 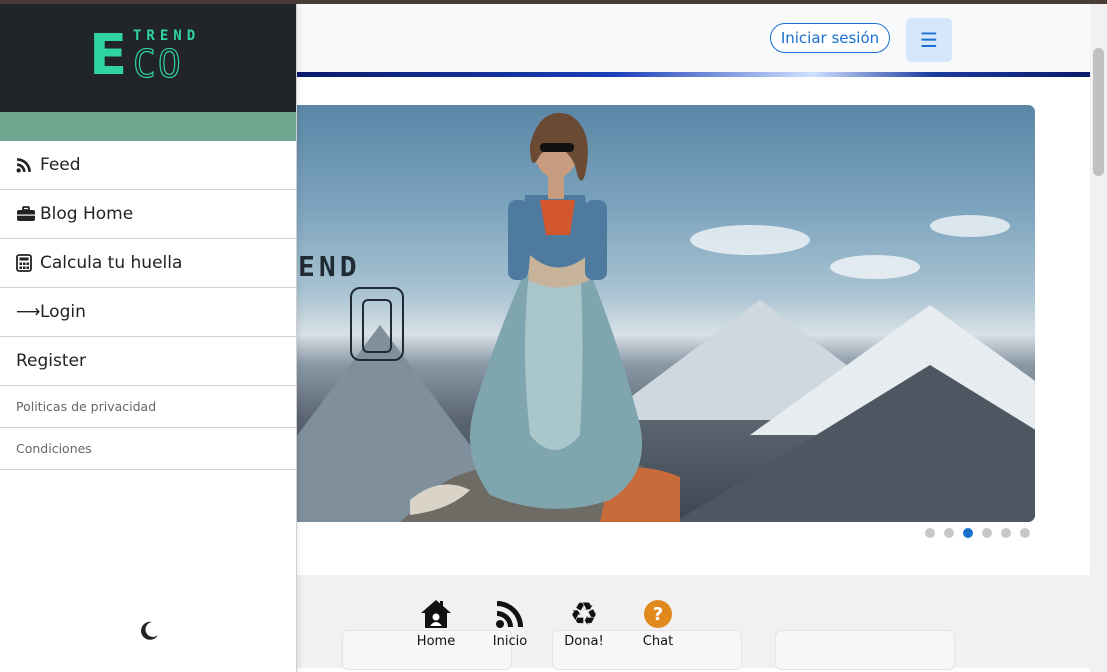 I want to click on home-icon, so click(x=436, y=614).